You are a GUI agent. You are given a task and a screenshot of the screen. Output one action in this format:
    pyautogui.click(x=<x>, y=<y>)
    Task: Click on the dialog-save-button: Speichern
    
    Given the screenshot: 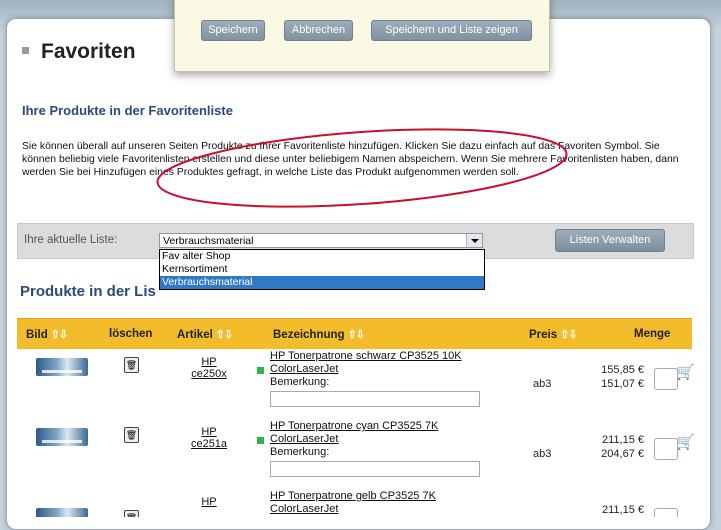 What is the action you would take?
    pyautogui.click(x=233, y=30)
    